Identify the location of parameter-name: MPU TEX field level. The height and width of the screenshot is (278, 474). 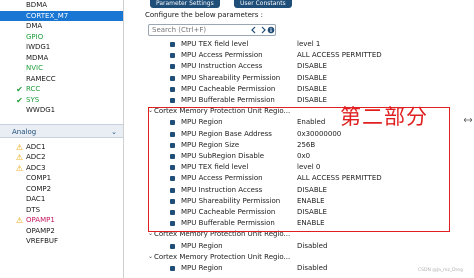
(215, 44).